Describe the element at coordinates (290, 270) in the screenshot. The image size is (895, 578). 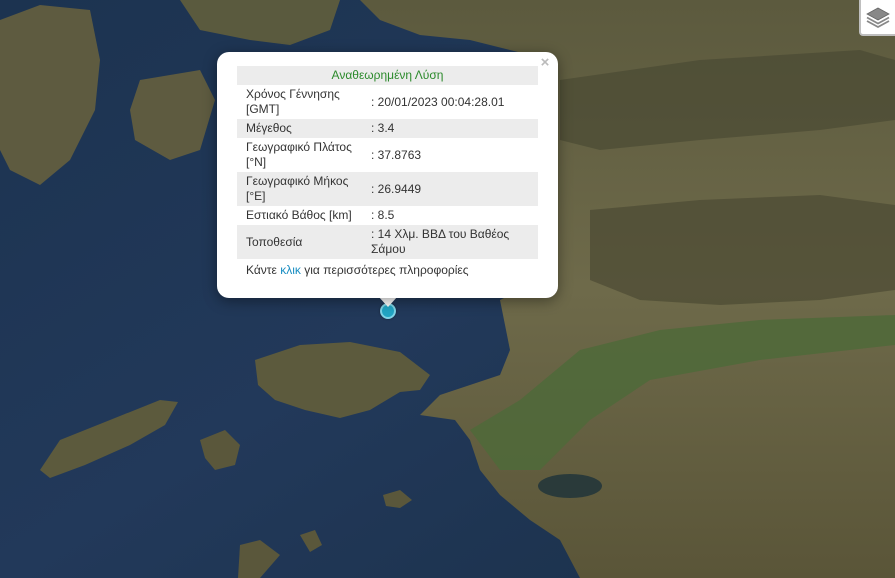
I see `more-info-link: κλικ` at that location.